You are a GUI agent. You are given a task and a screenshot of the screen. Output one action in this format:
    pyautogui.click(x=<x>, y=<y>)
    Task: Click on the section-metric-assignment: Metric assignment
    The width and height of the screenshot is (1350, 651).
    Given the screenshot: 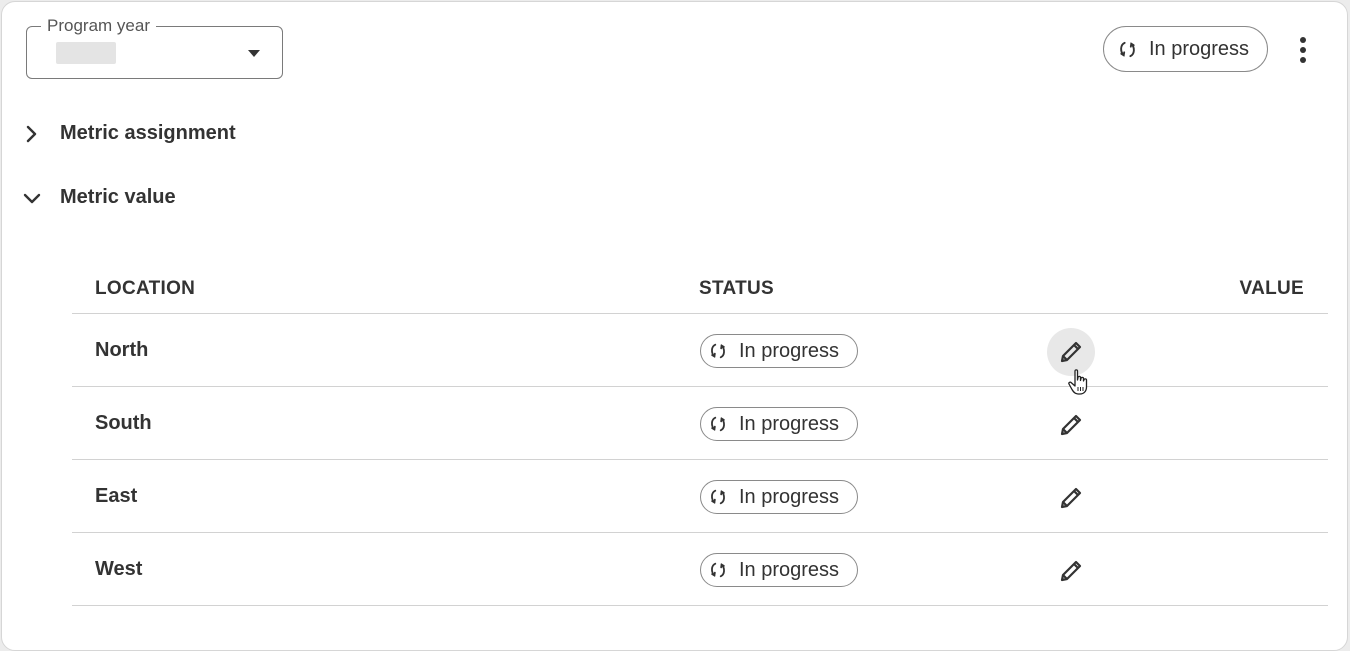 What is the action you would take?
    pyautogui.click(x=129, y=133)
    